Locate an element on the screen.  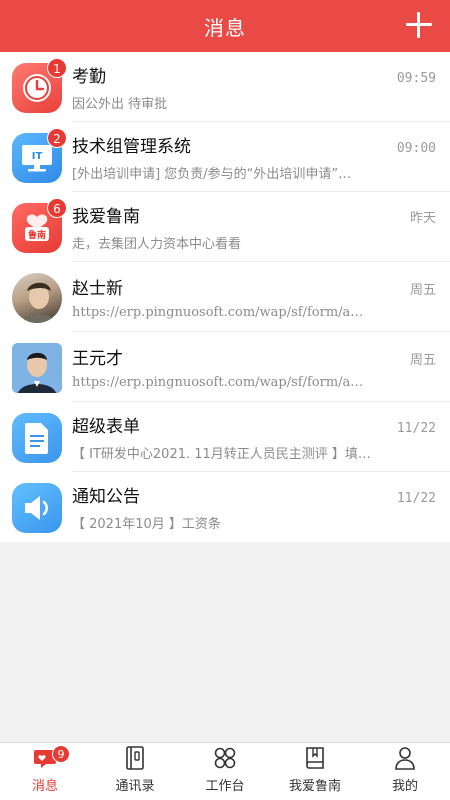
speaker-icon is located at coordinates (37, 508).